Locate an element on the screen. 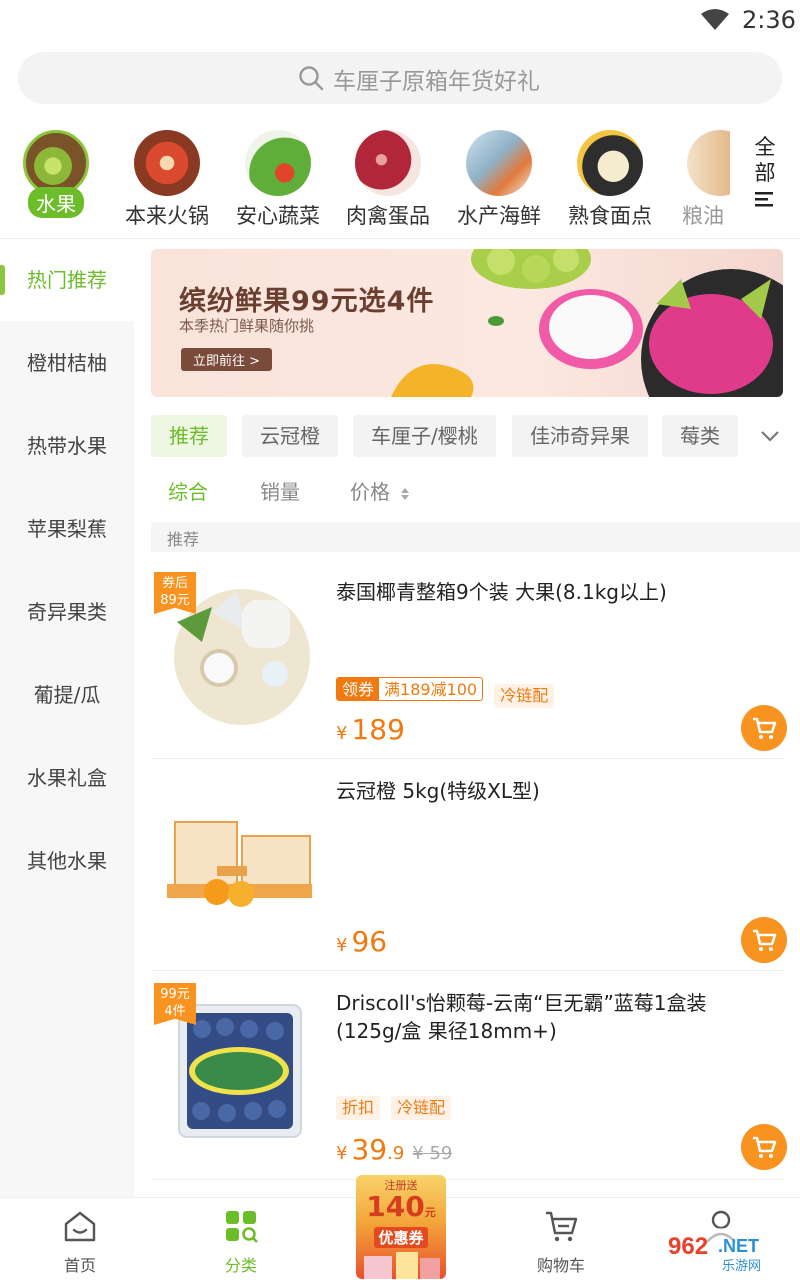 The image size is (800, 1280). original-price: ¥ 59 is located at coordinates (432, 1153).